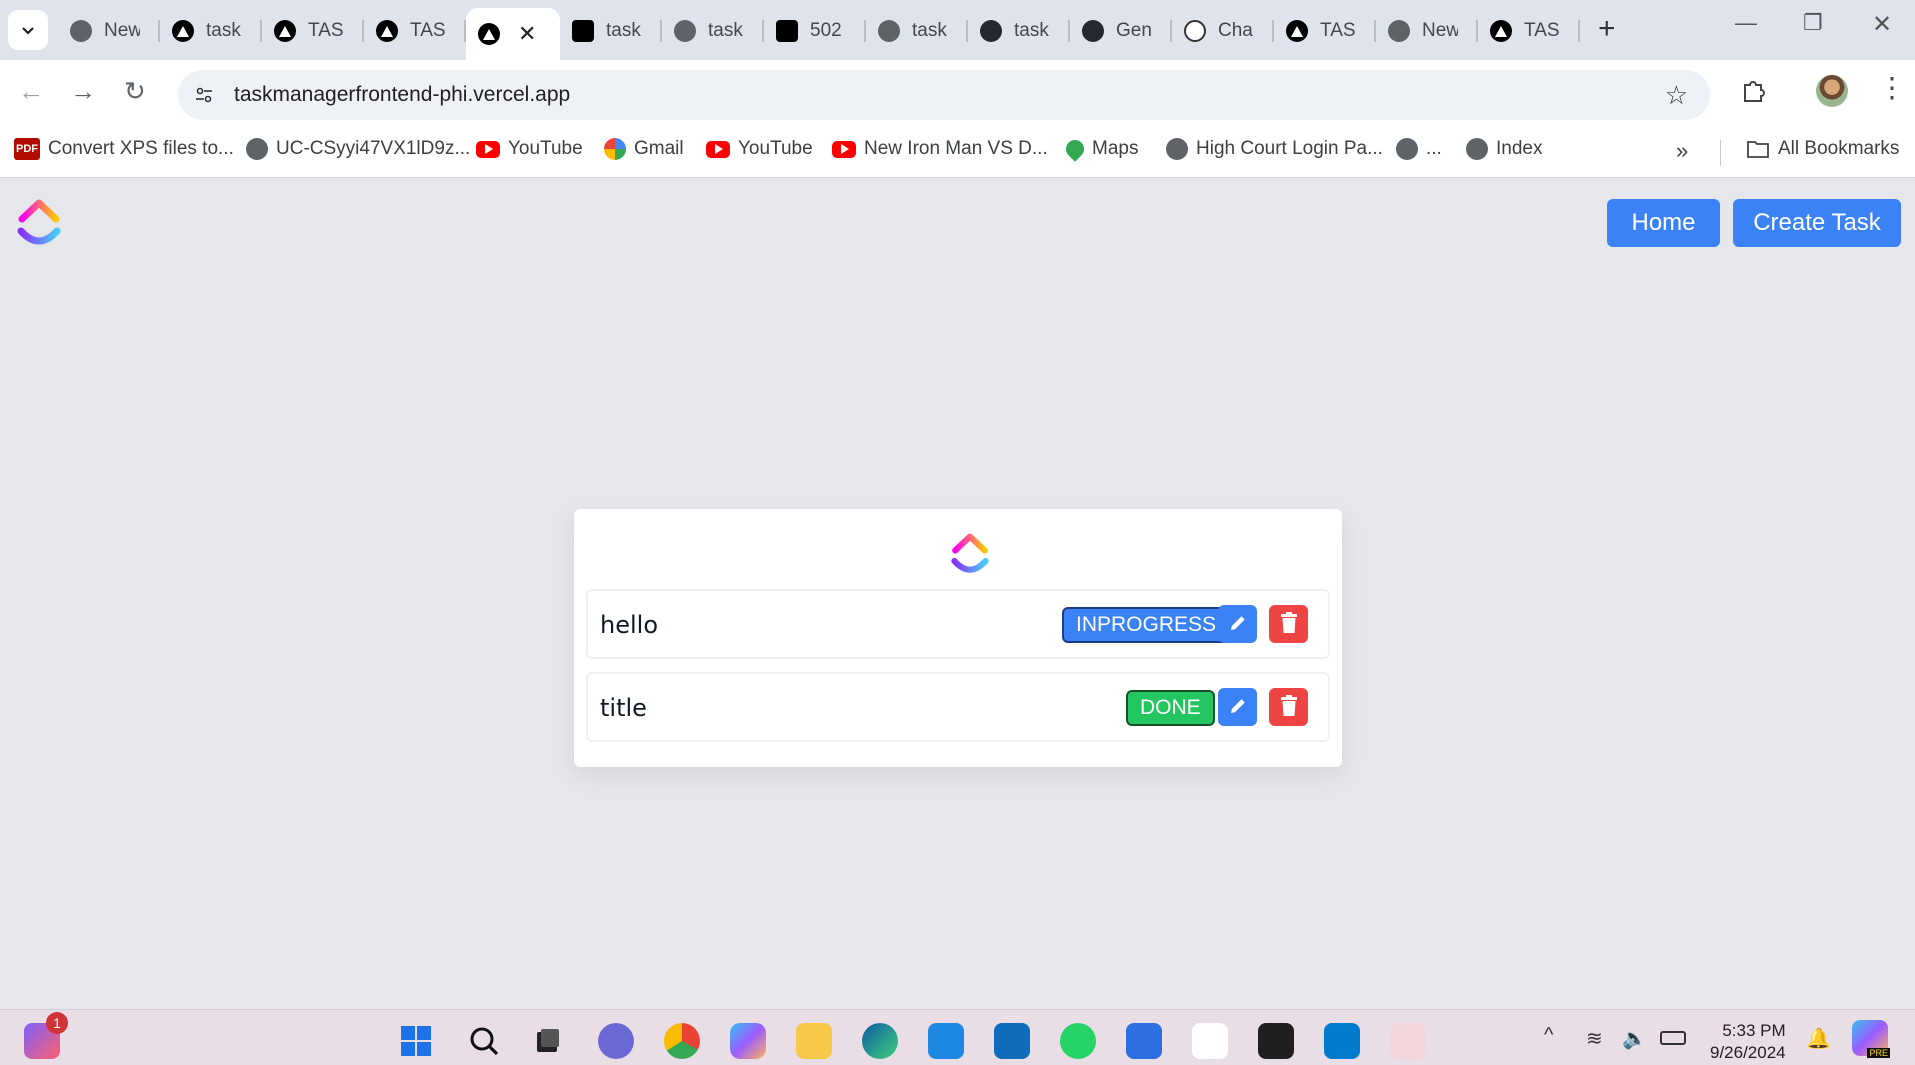  Describe the element at coordinates (1871, 1039) in the screenshot. I see `copilot-preview-icon: PRE` at that location.